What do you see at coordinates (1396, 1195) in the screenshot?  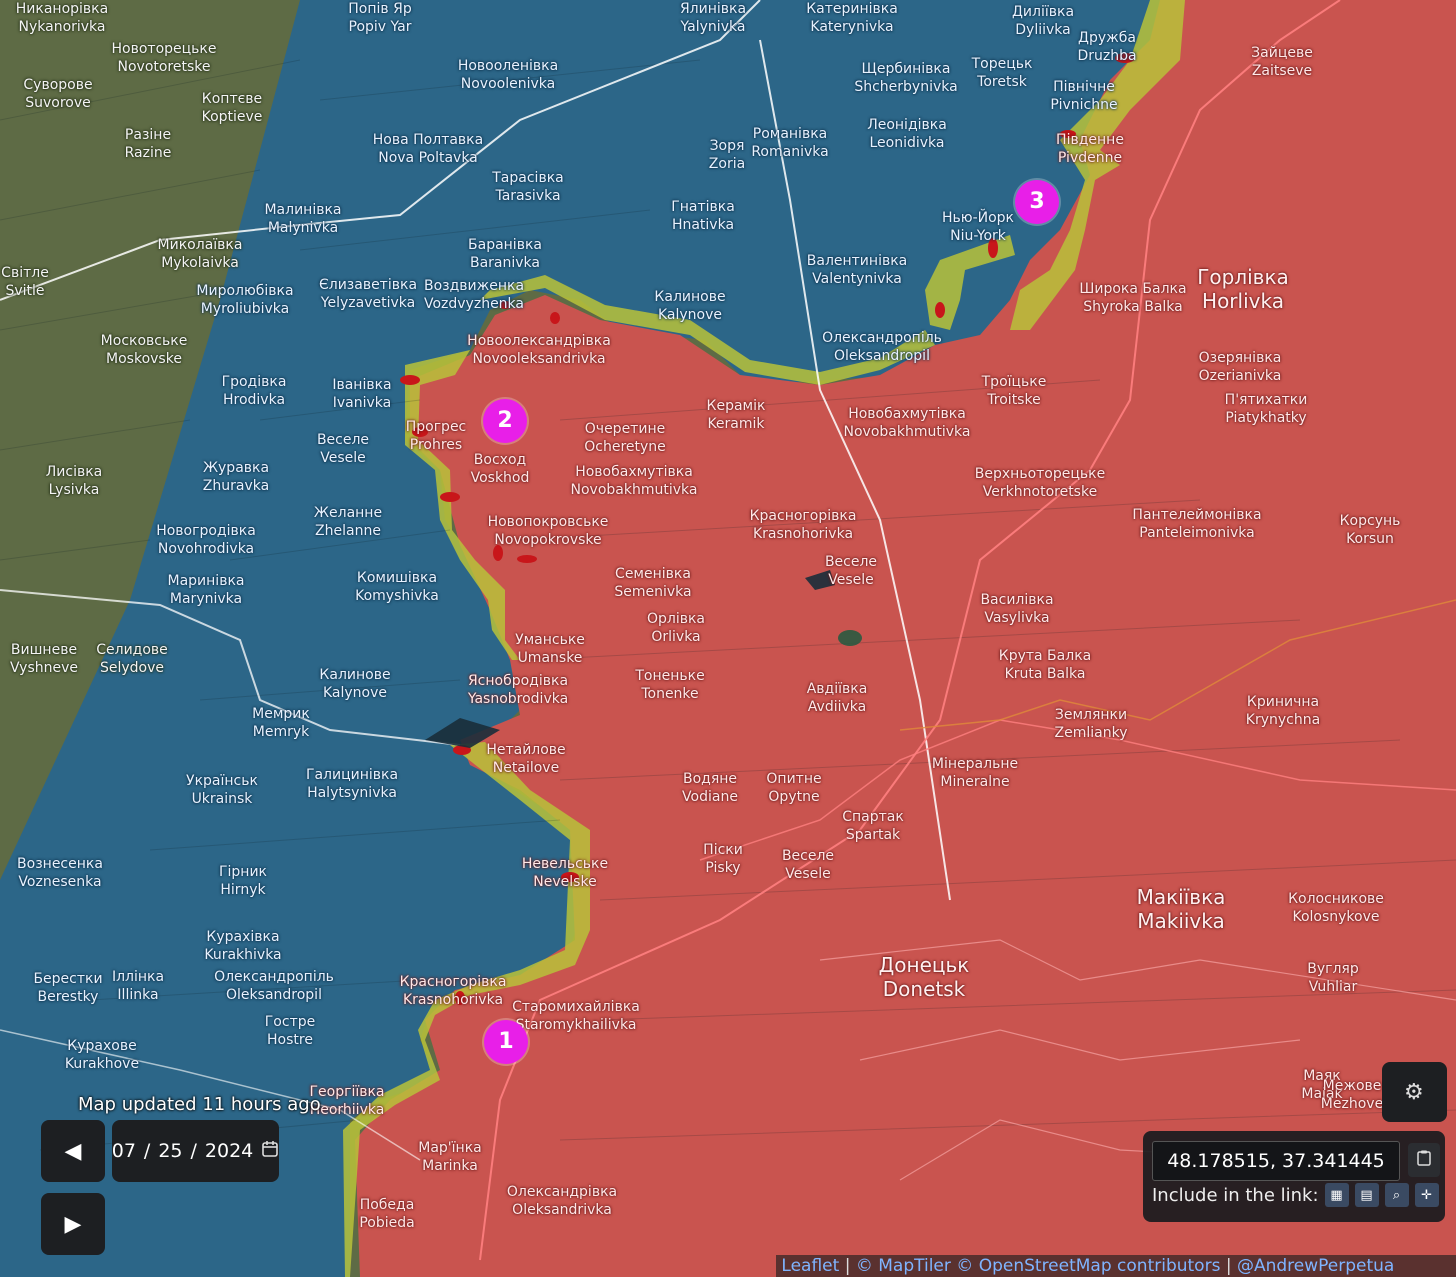 I see `include-zoom-toggle-icon: ⌕` at bounding box center [1396, 1195].